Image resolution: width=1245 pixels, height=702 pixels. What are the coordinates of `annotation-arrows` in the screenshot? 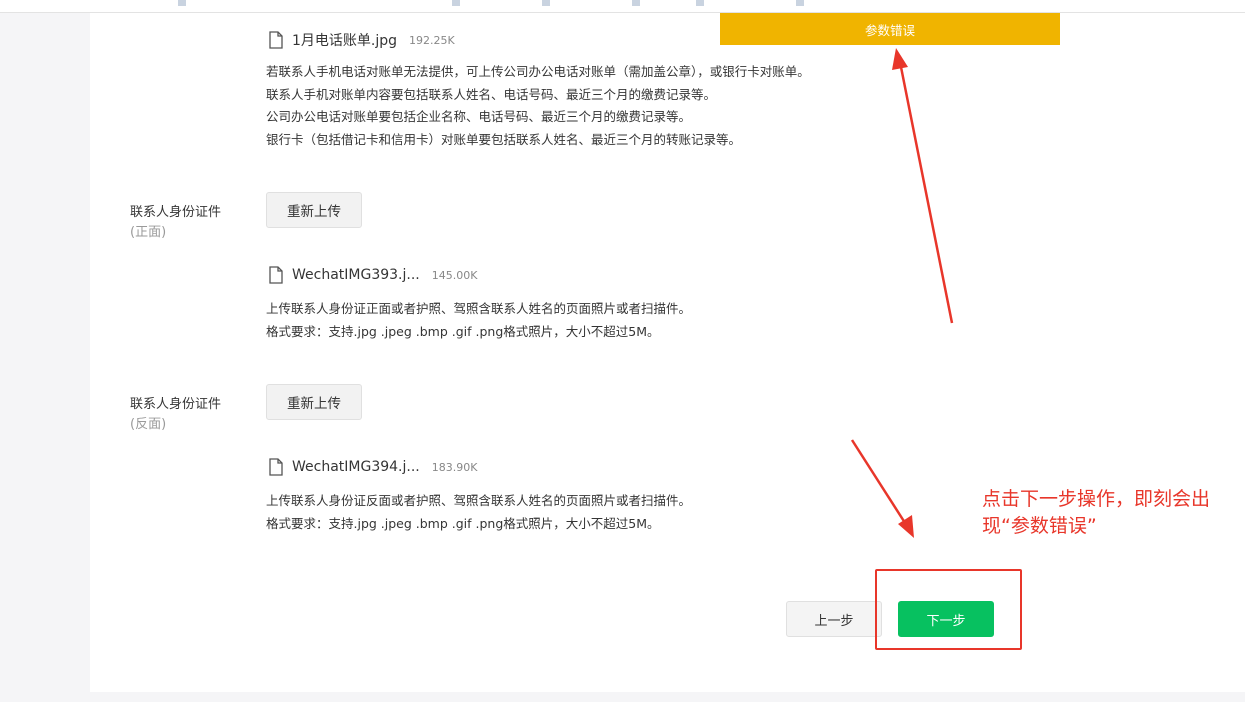 It's located at (902, 293).